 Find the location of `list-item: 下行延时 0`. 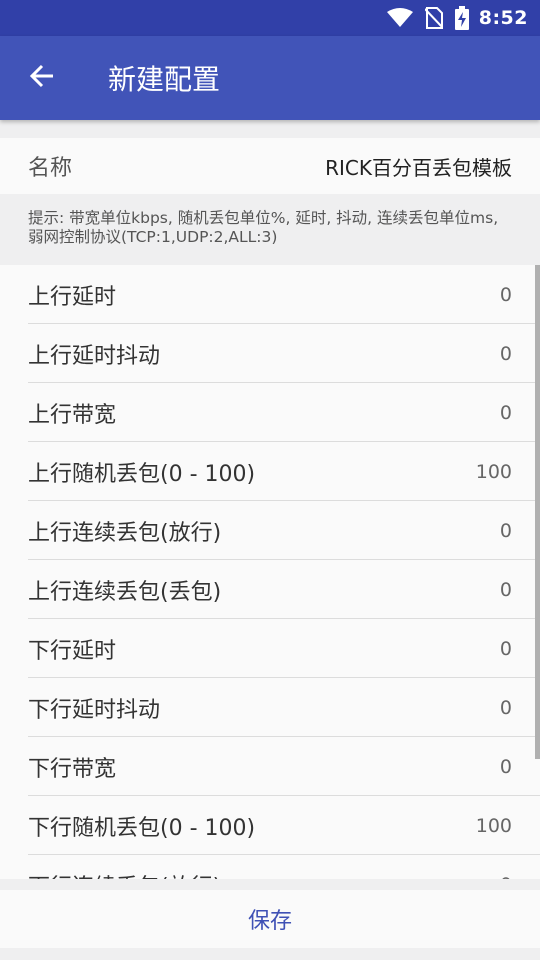

list-item: 下行延时 0 is located at coordinates (270, 648).